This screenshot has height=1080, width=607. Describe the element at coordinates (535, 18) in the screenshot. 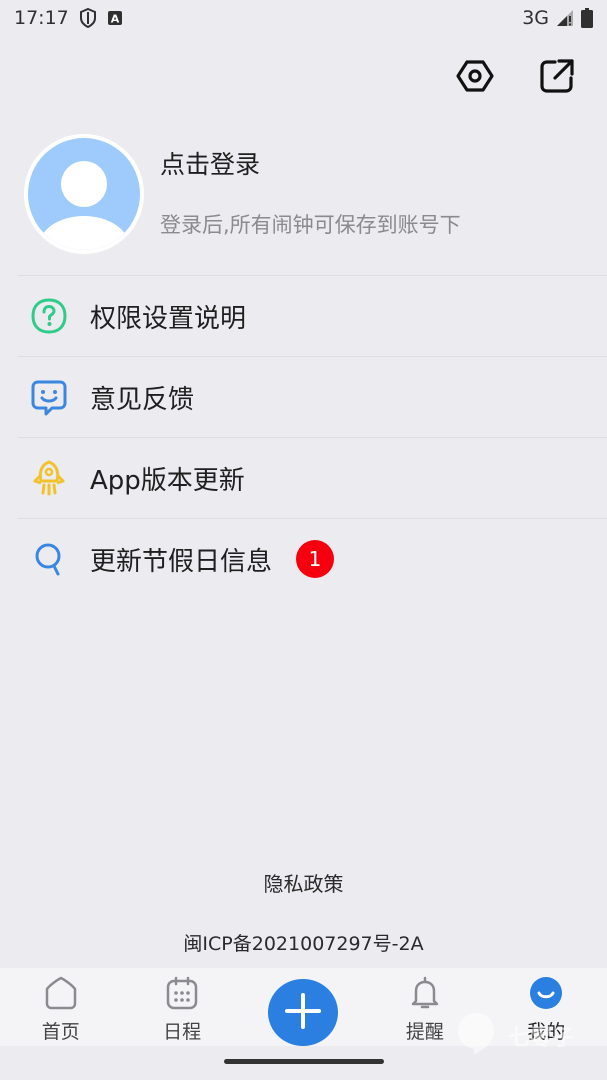

I see `network-type: 3G` at that location.